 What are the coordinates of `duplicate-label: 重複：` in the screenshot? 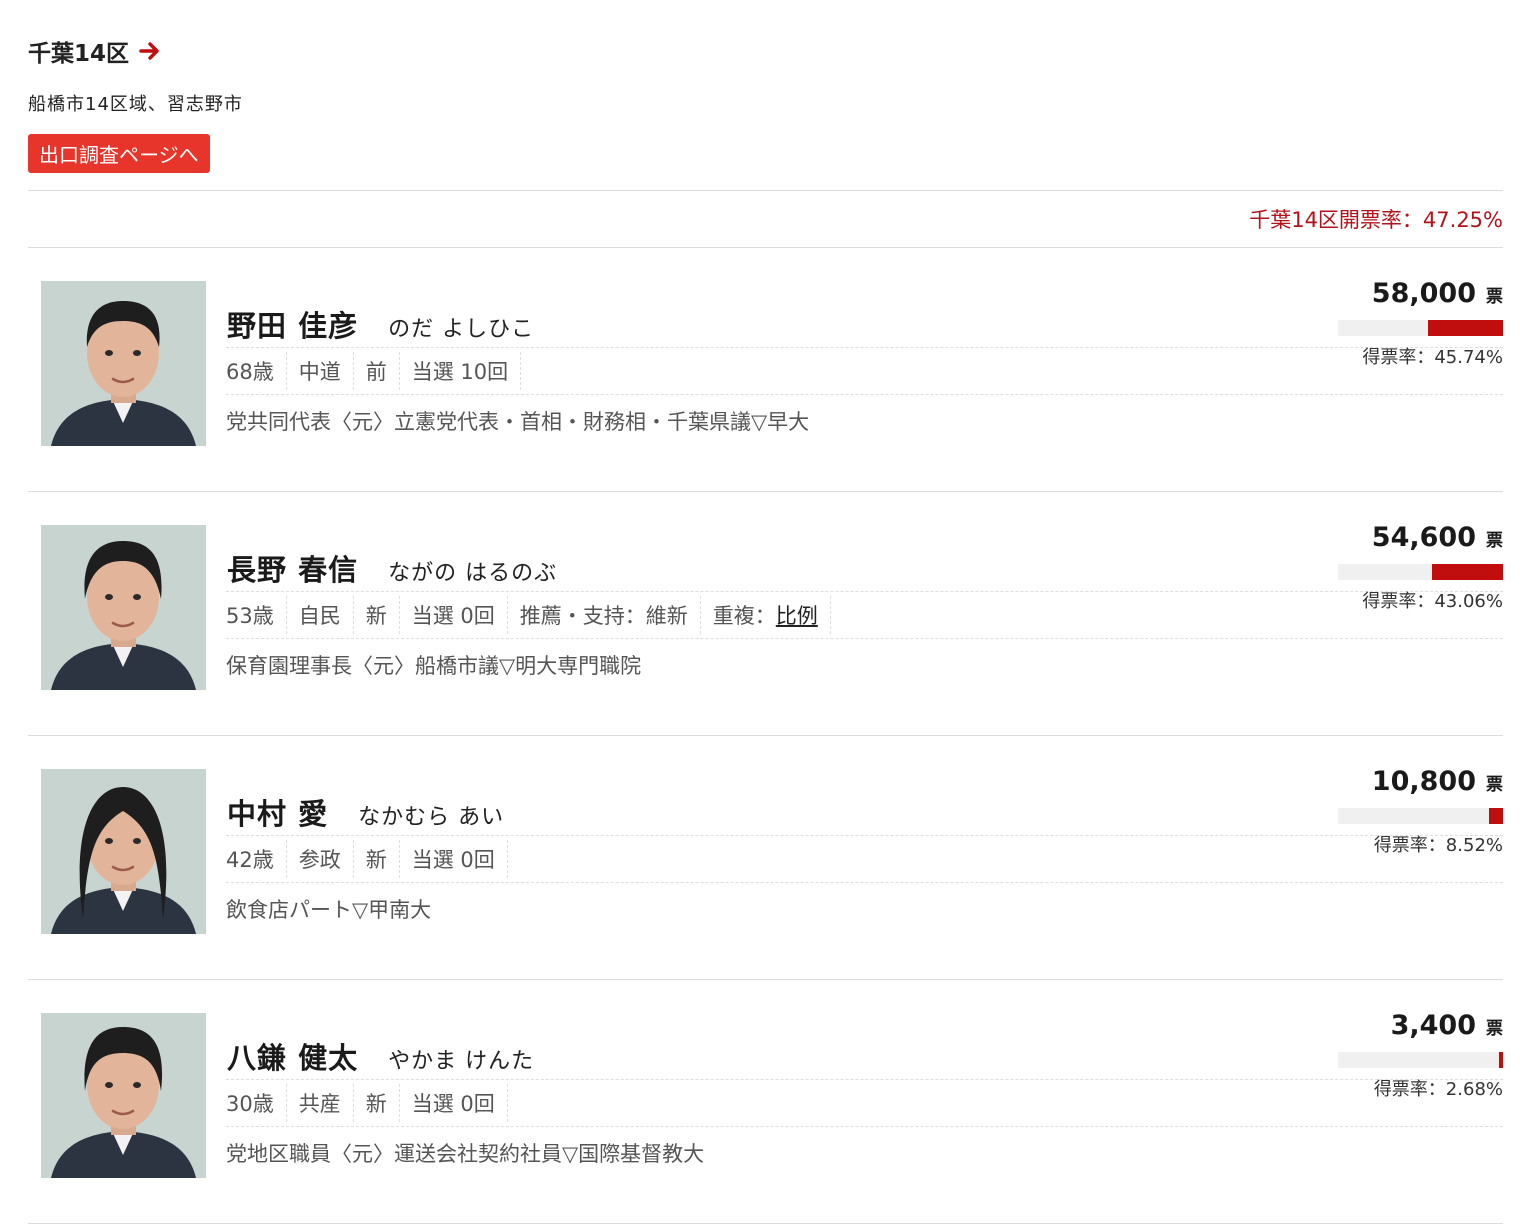 It's located at (744, 616).